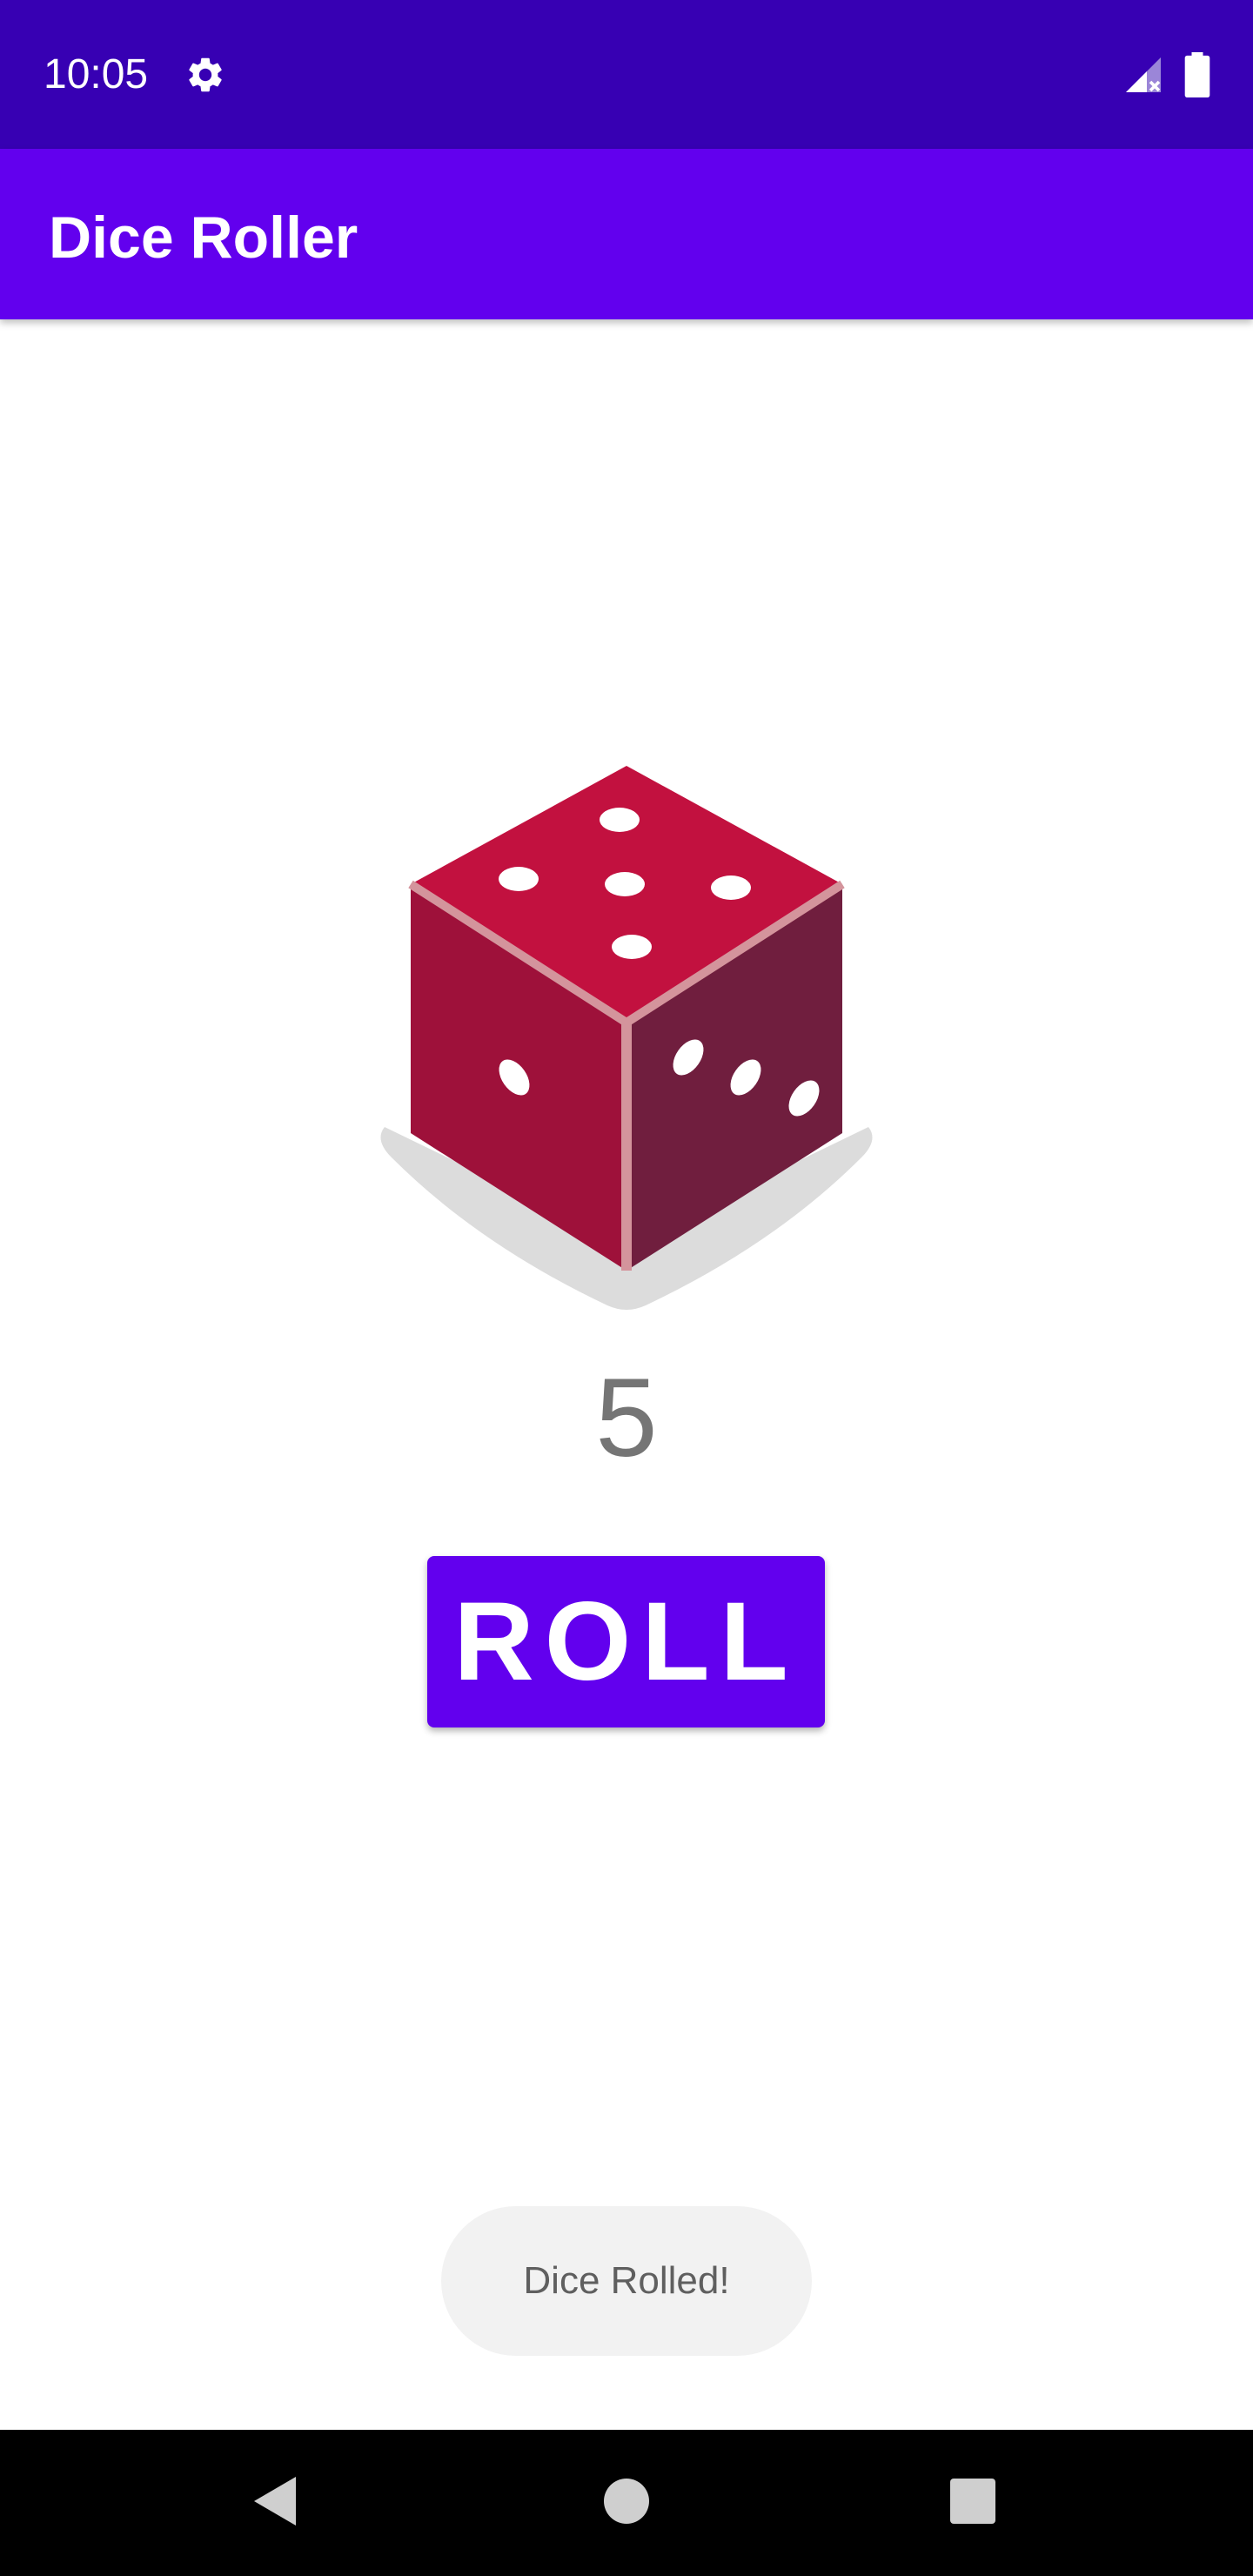 The image size is (1253, 2576). Describe the element at coordinates (626, 1038) in the screenshot. I see `dice-image` at that location.